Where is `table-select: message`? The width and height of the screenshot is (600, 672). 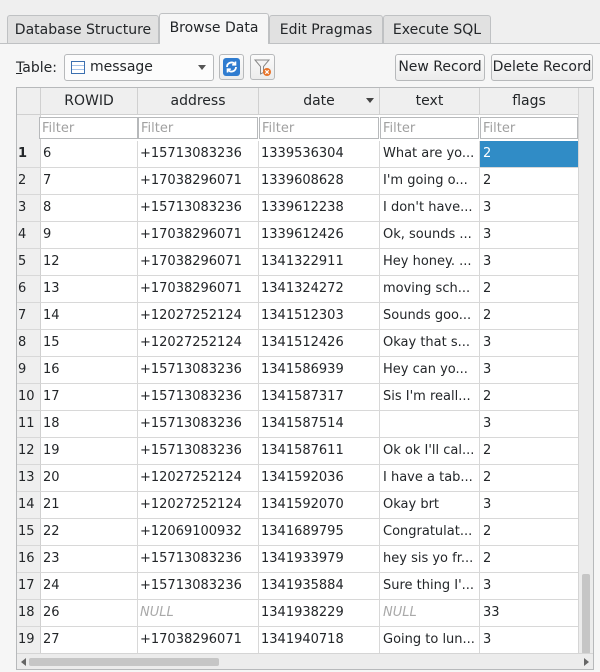
table-select: message is located at coordinates (139, 67).